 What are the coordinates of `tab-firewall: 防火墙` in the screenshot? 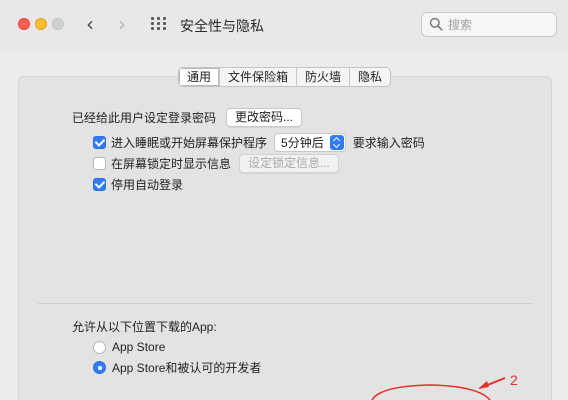 It's located at (324, 77).